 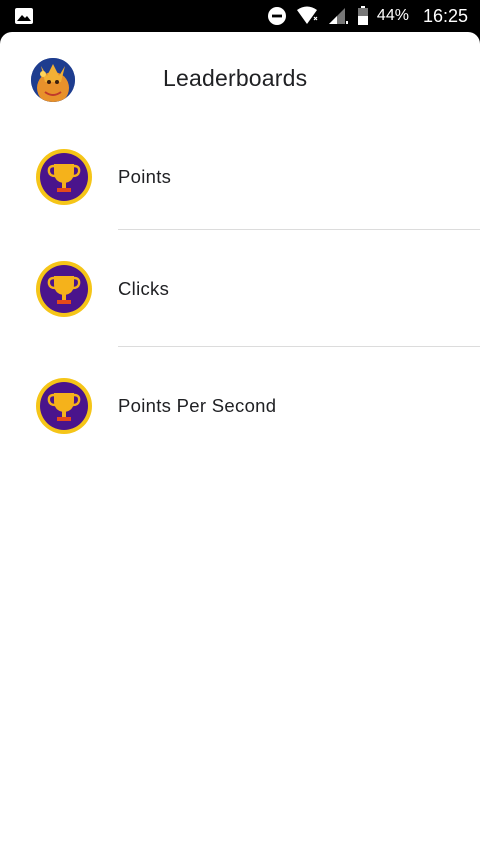 I want to click on image-icon, so click(x=24, y=16).